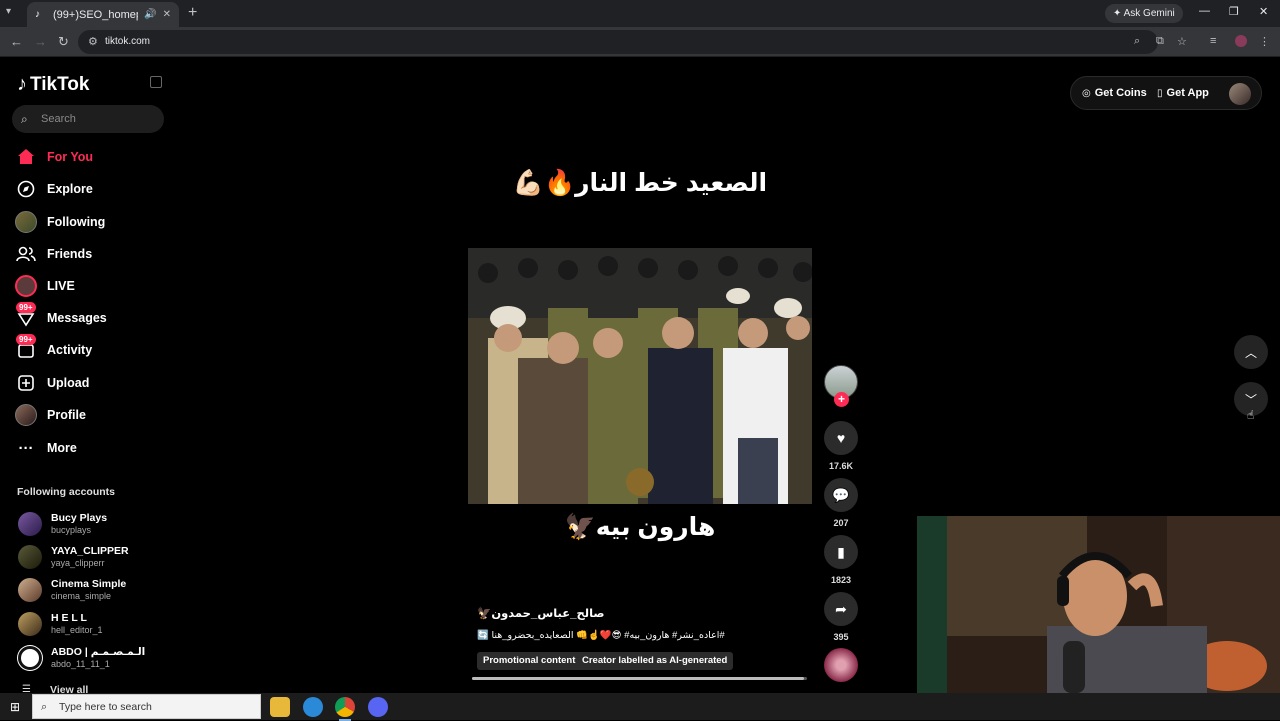  I want to click on tiktok-logo: ♪ TikTok, so click(53, 84).